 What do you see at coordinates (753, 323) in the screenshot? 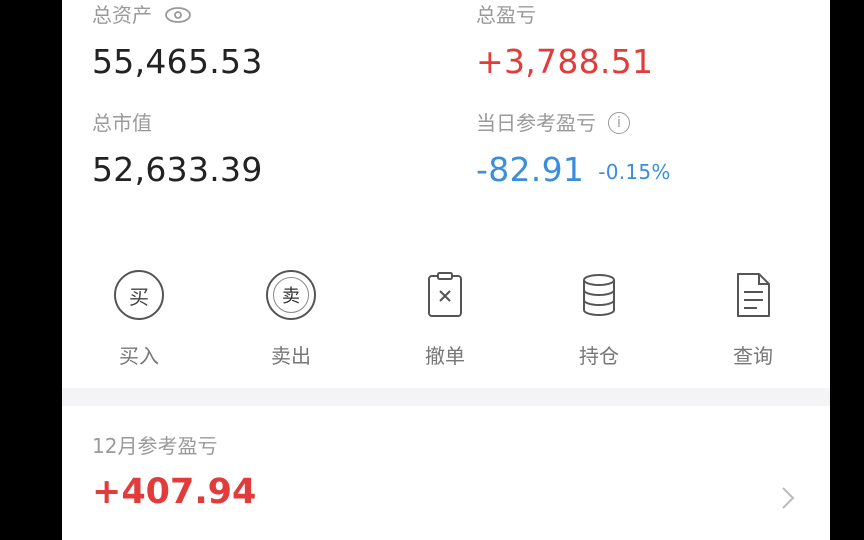
I see `query-button: 查询` at bounding box center [753, 323].